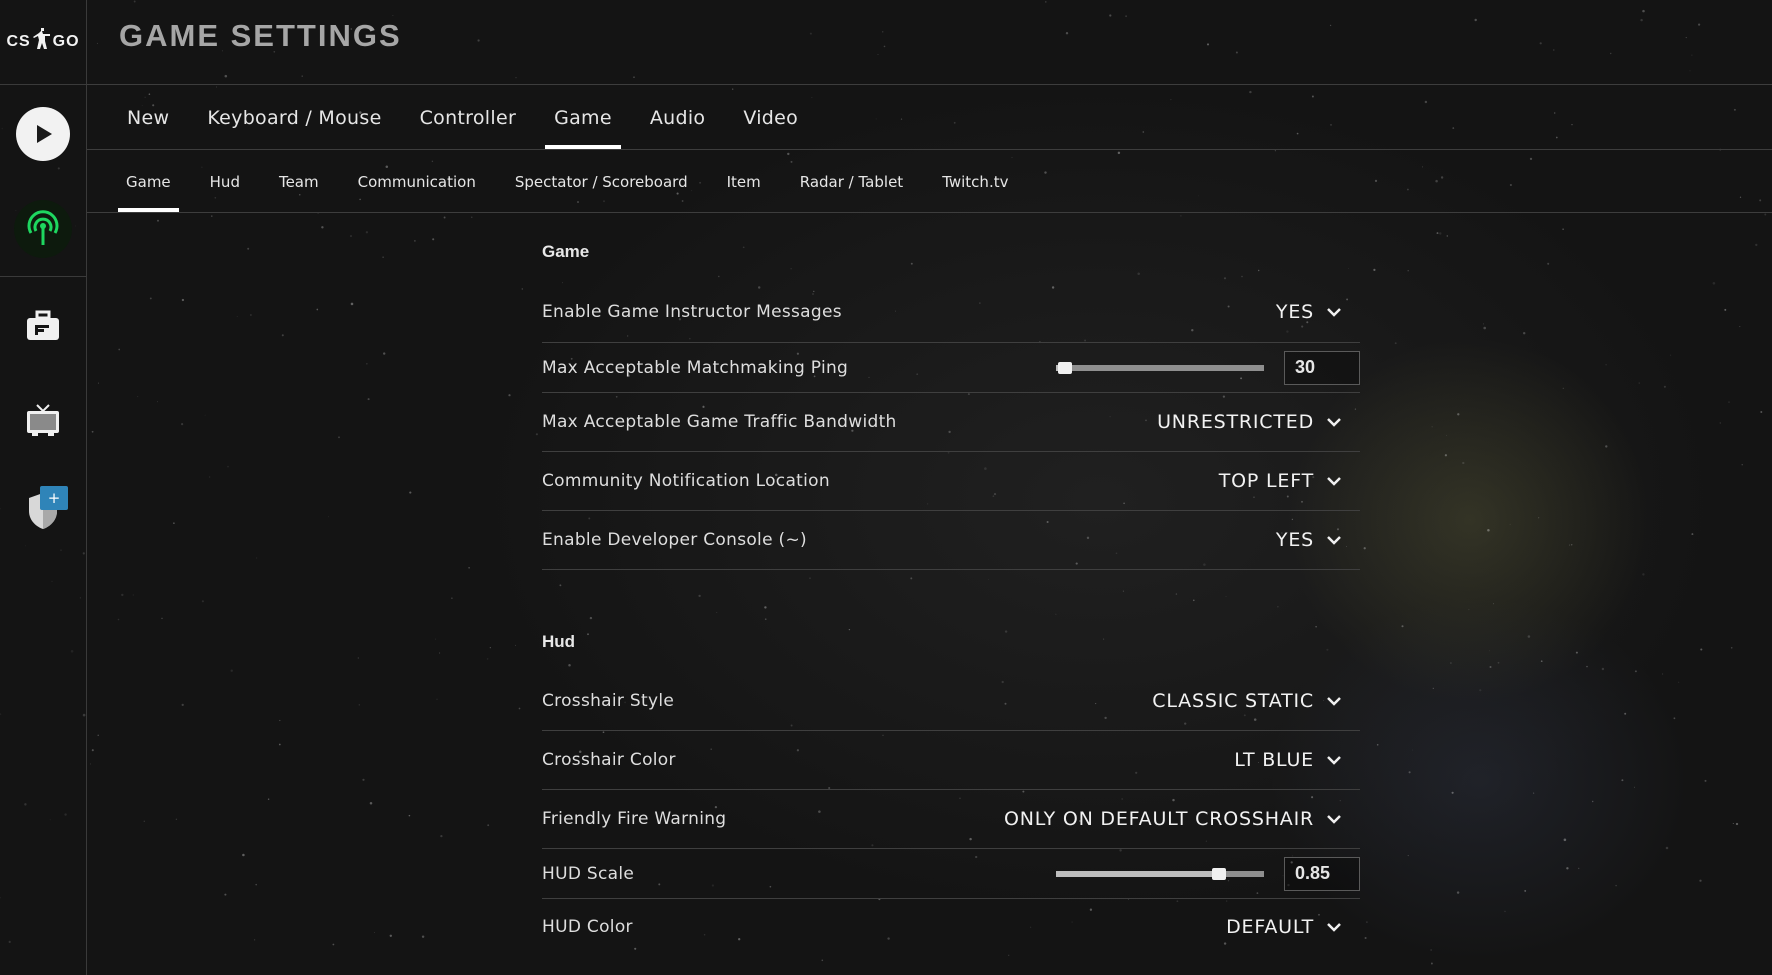 Image resolution: width=1772 pixels, height=975 pixels. I want to click on tab-audio: Audio, so click(678, 117).